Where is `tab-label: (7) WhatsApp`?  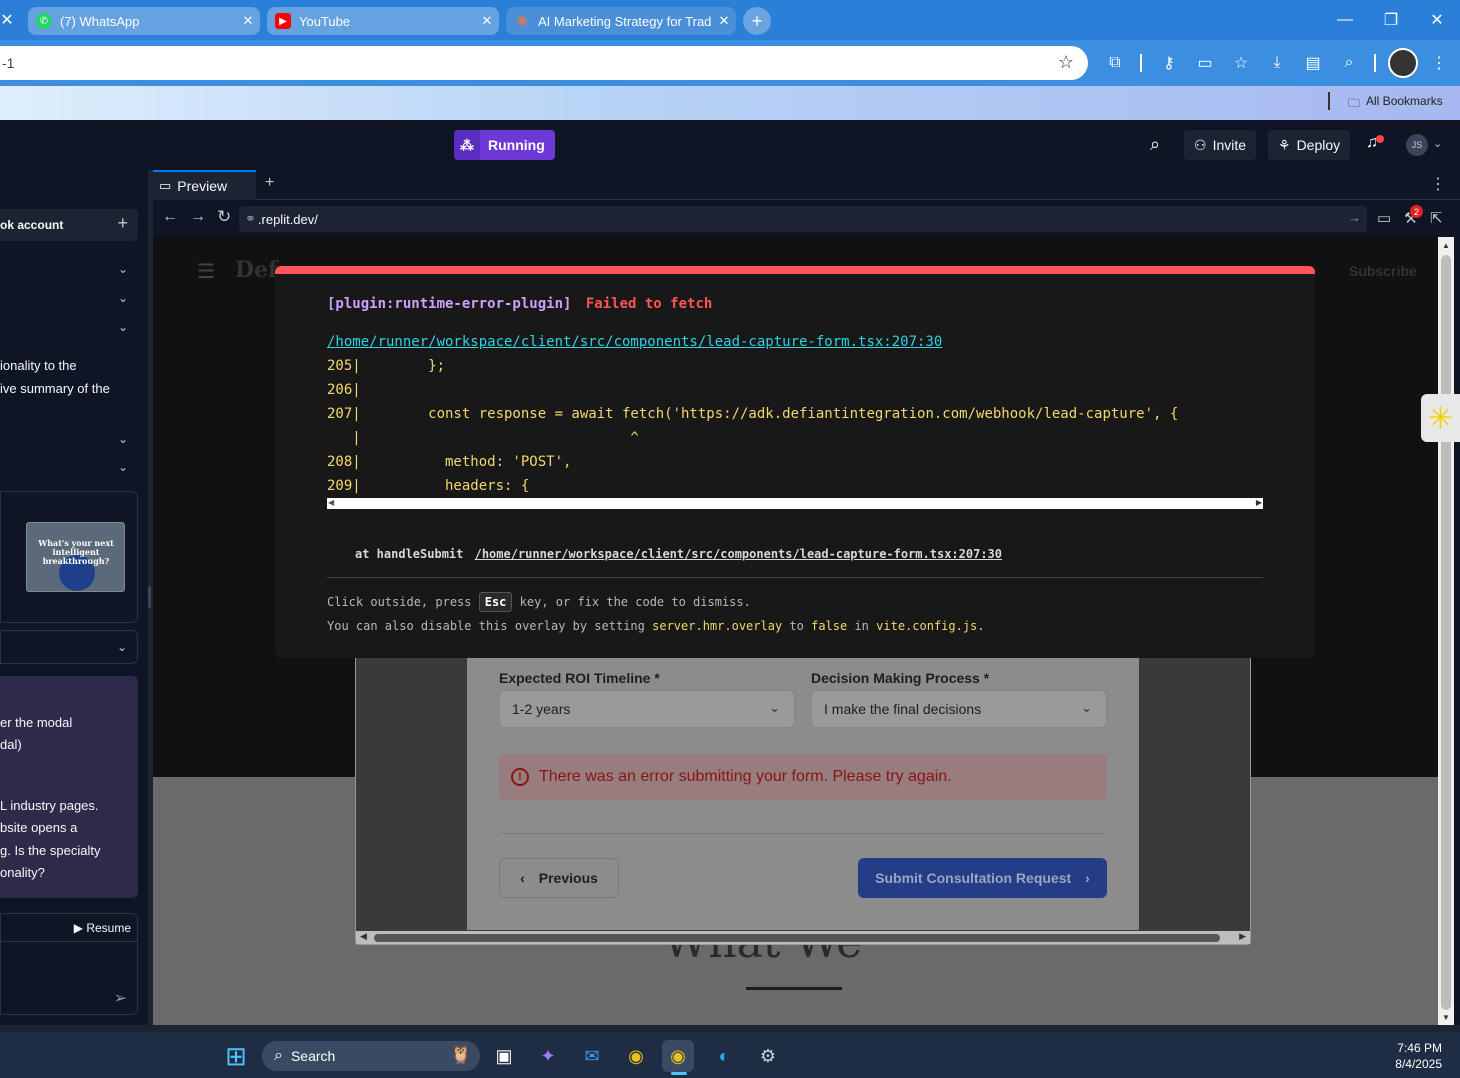
tab-label: (7) WhatsApp is located at coordinates (100, 21).